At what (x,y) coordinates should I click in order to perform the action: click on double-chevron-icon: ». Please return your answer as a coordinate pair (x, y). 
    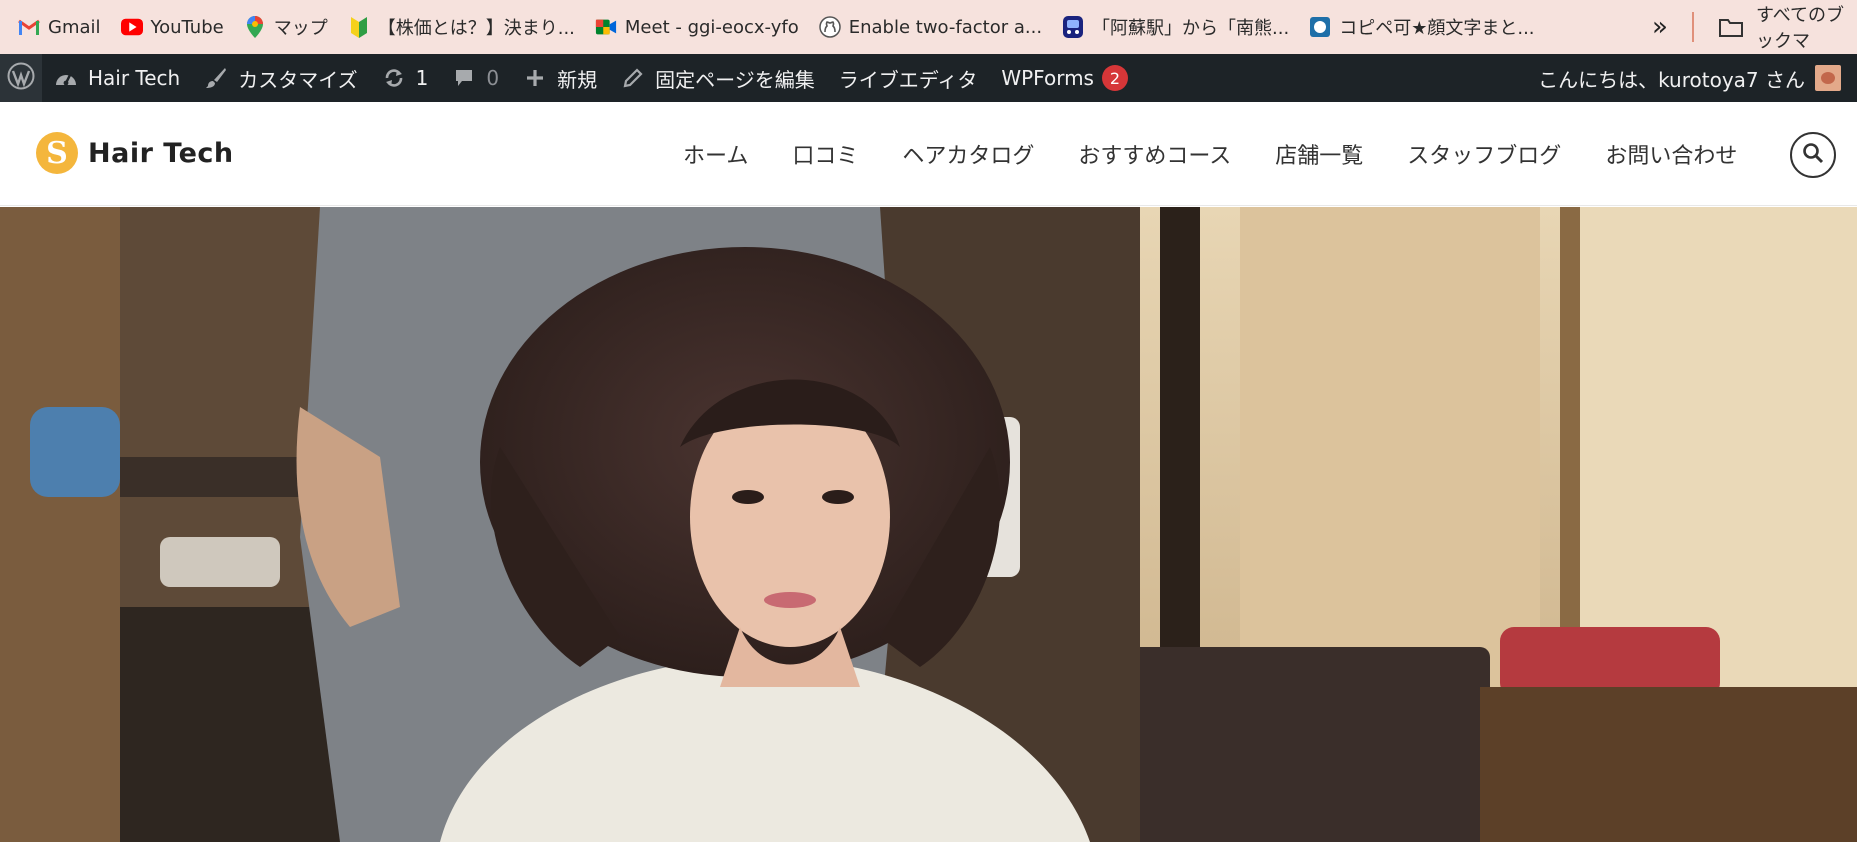
    Looking at the image, I should click on (1660, 27).